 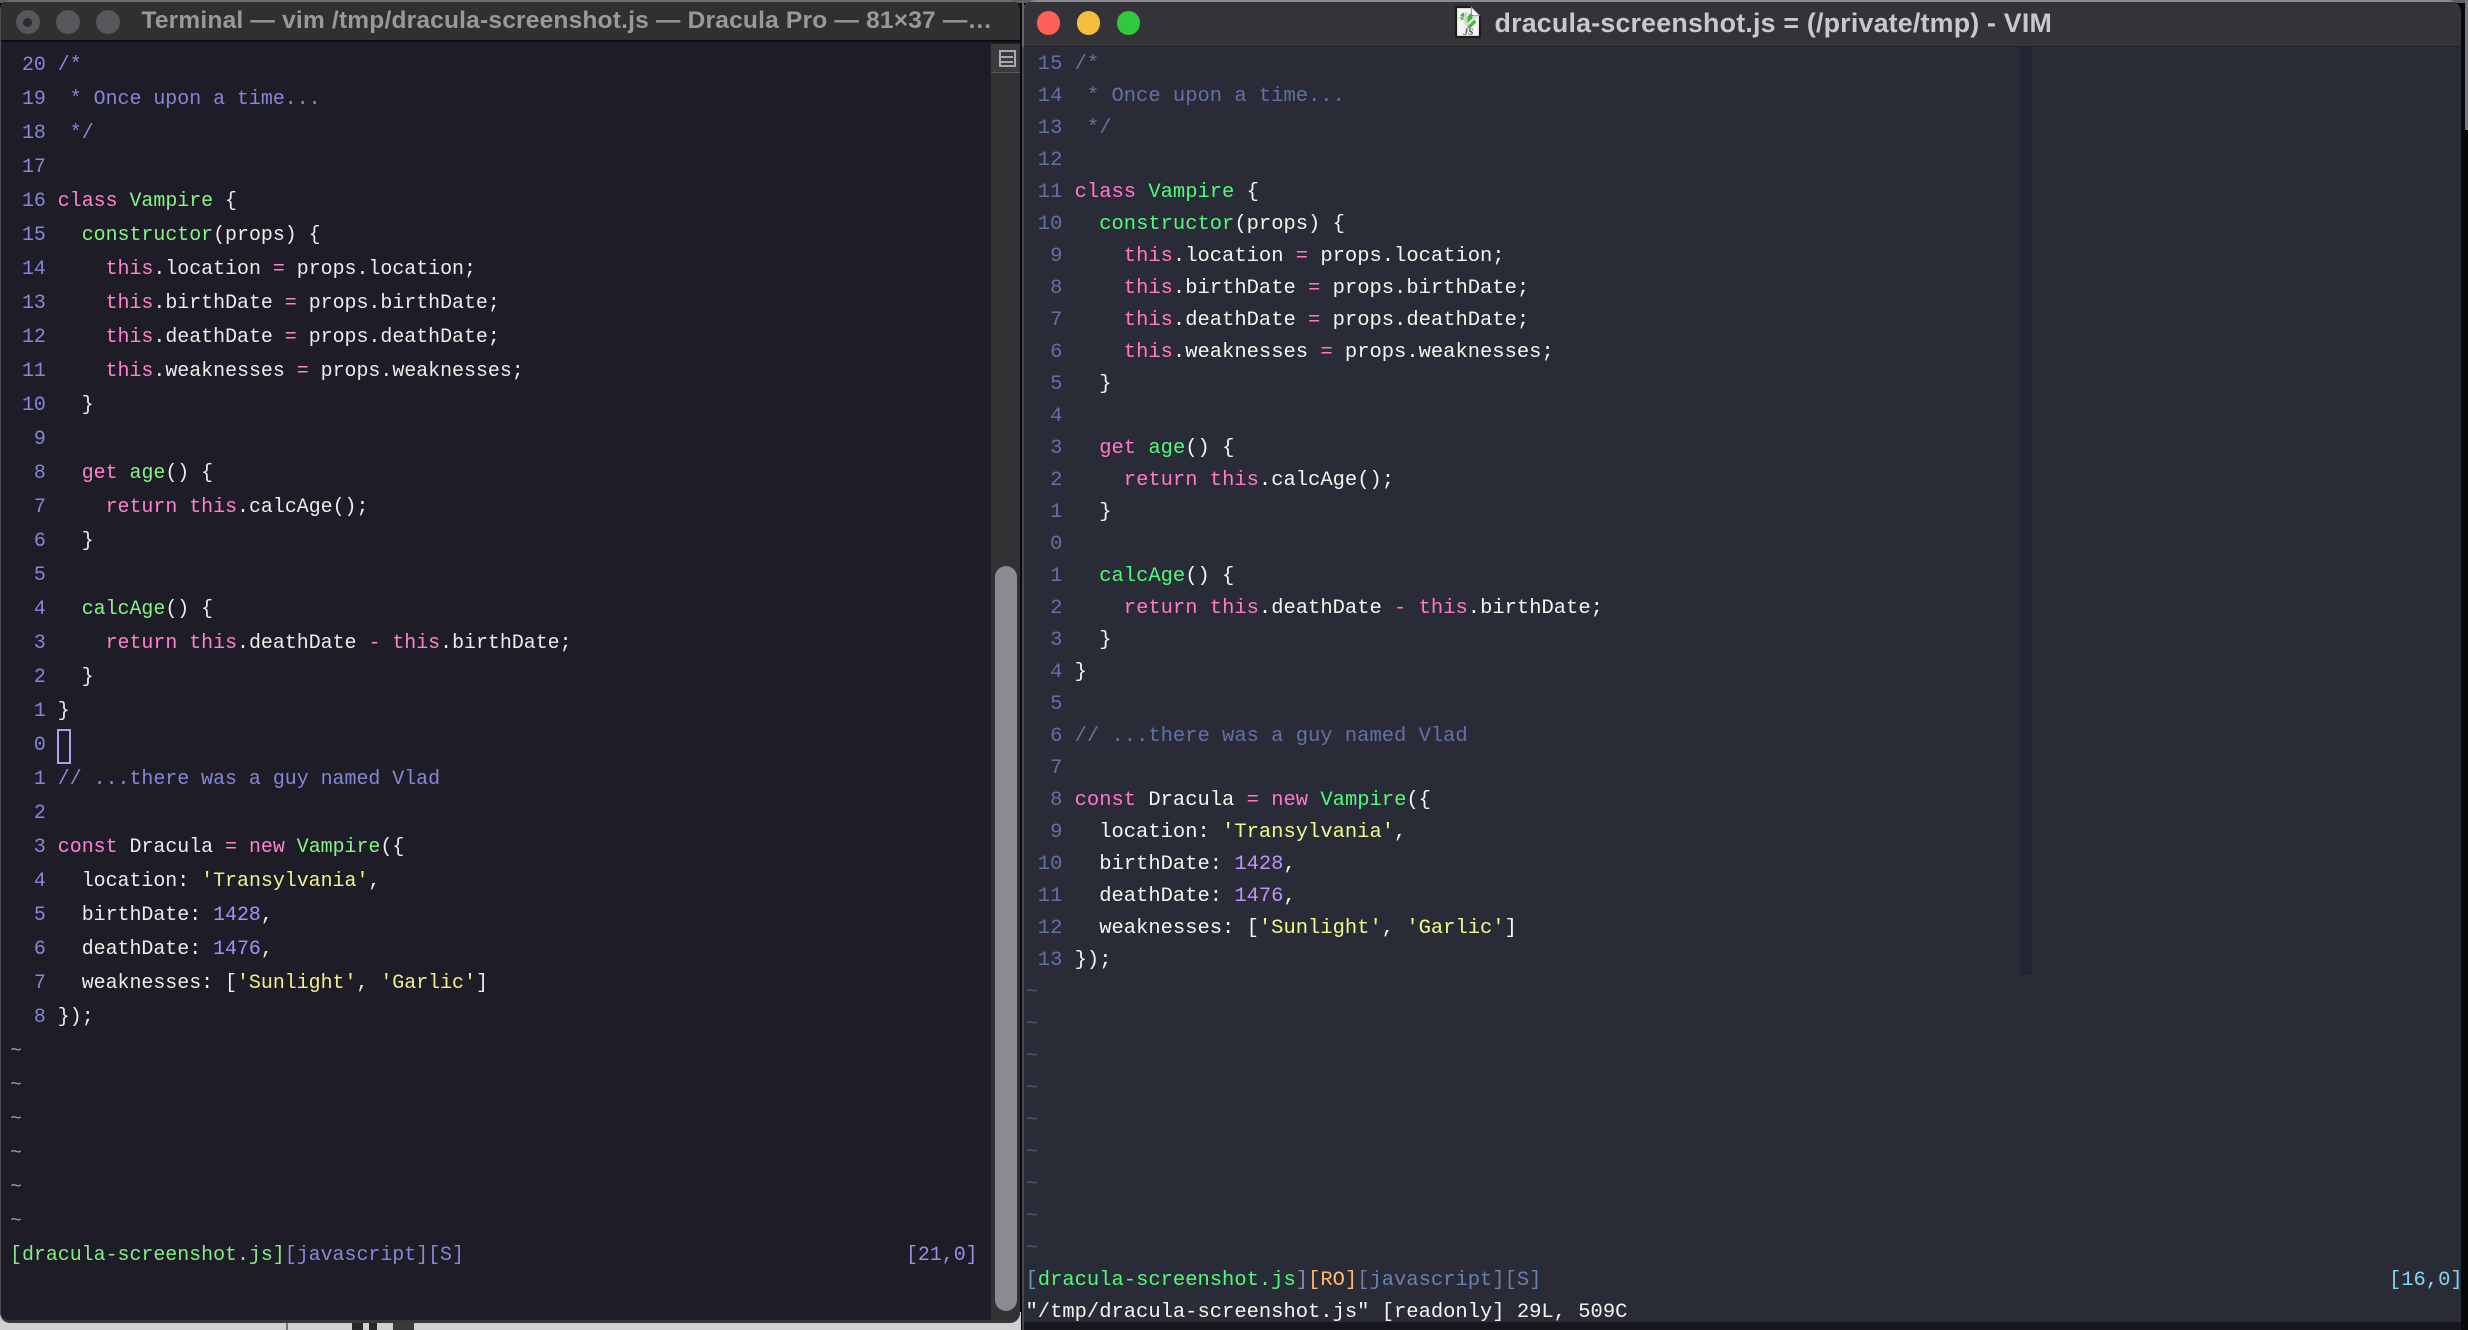 What do you see at coordinates (1467, 33) in the screenshot?
I see `svg-text: JS` at bounding box center [1467, 33].